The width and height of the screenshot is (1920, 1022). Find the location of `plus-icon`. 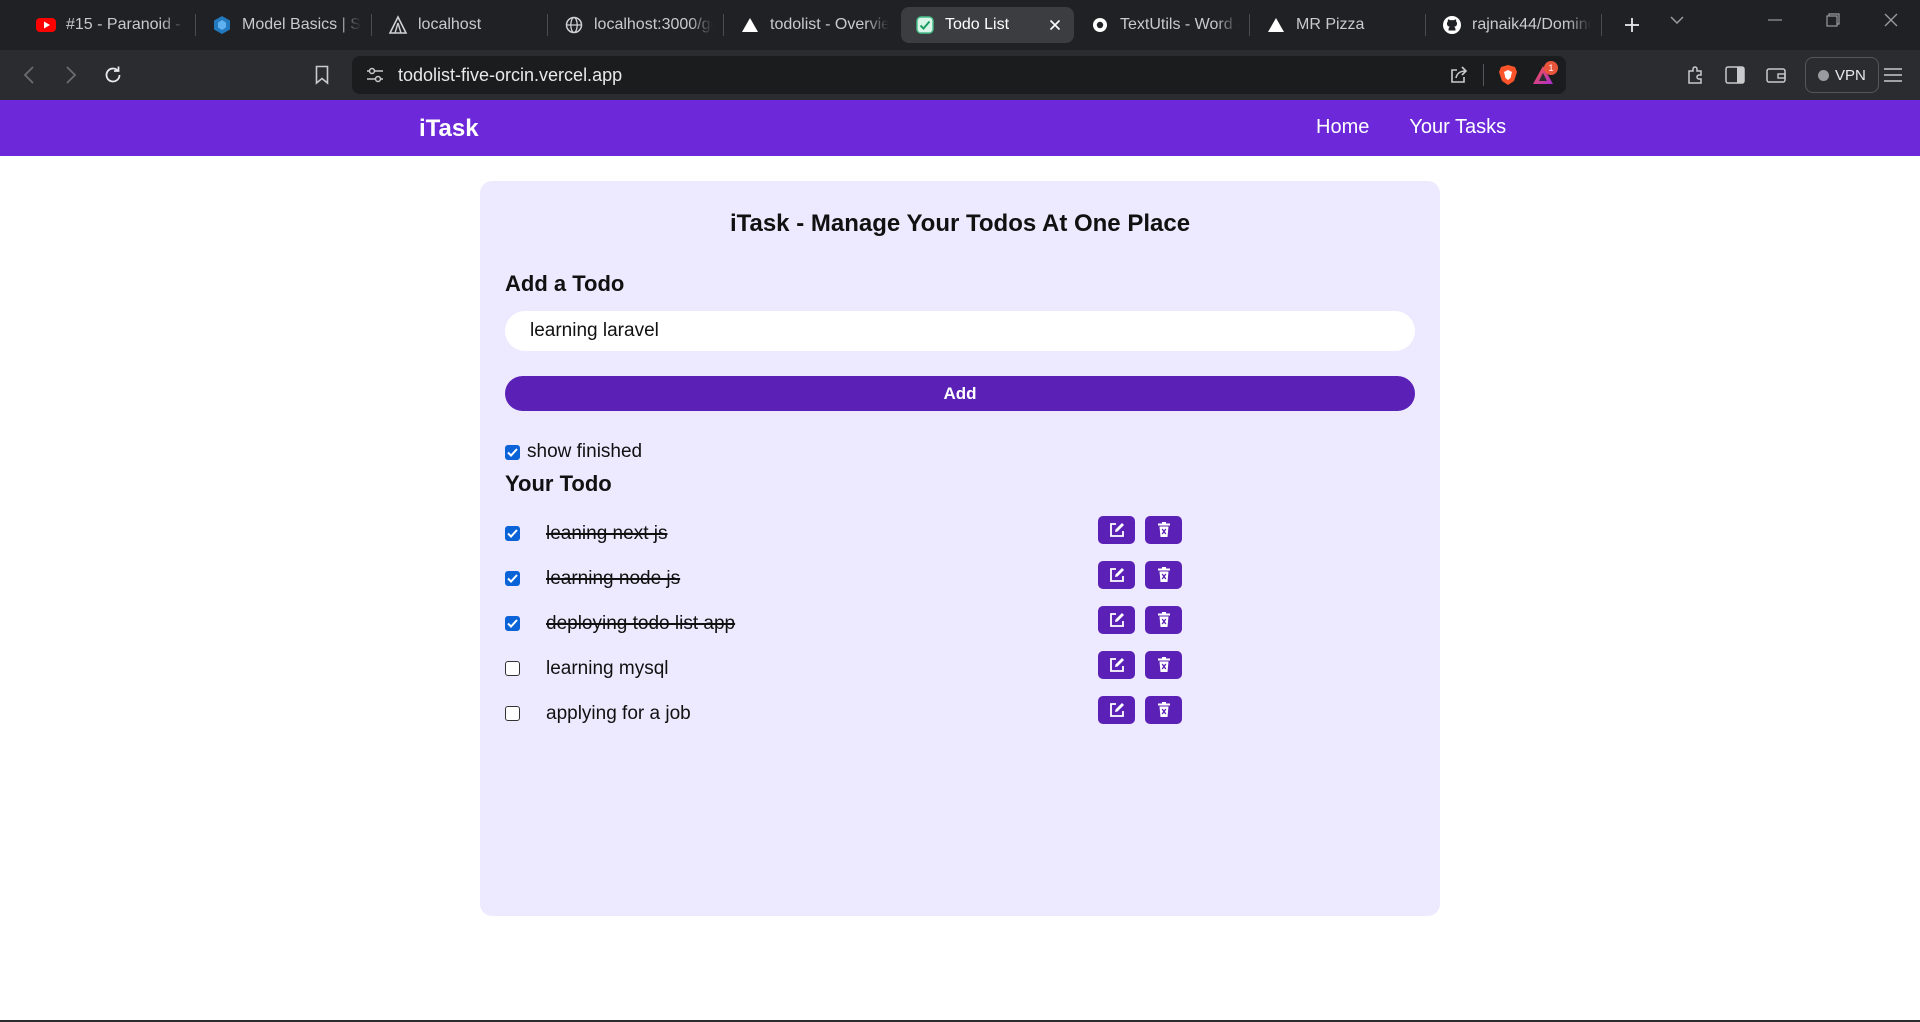

plus-icon is located at coordinates (1632, 25).